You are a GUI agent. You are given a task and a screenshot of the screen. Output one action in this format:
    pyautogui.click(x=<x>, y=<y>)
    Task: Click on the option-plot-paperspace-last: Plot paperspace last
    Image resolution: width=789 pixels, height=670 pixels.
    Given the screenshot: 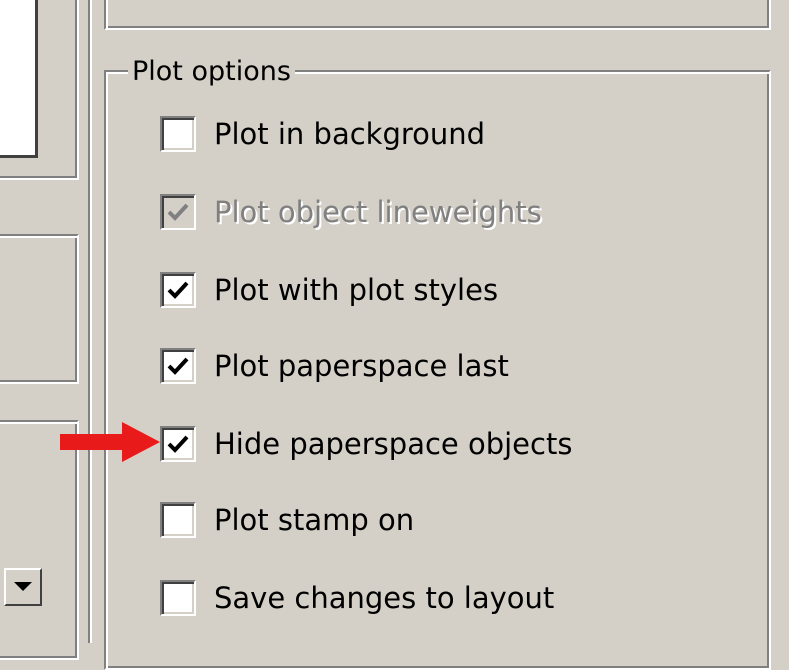 What is the action you would take?
    pyautogui.click(x=334, y=366)
    